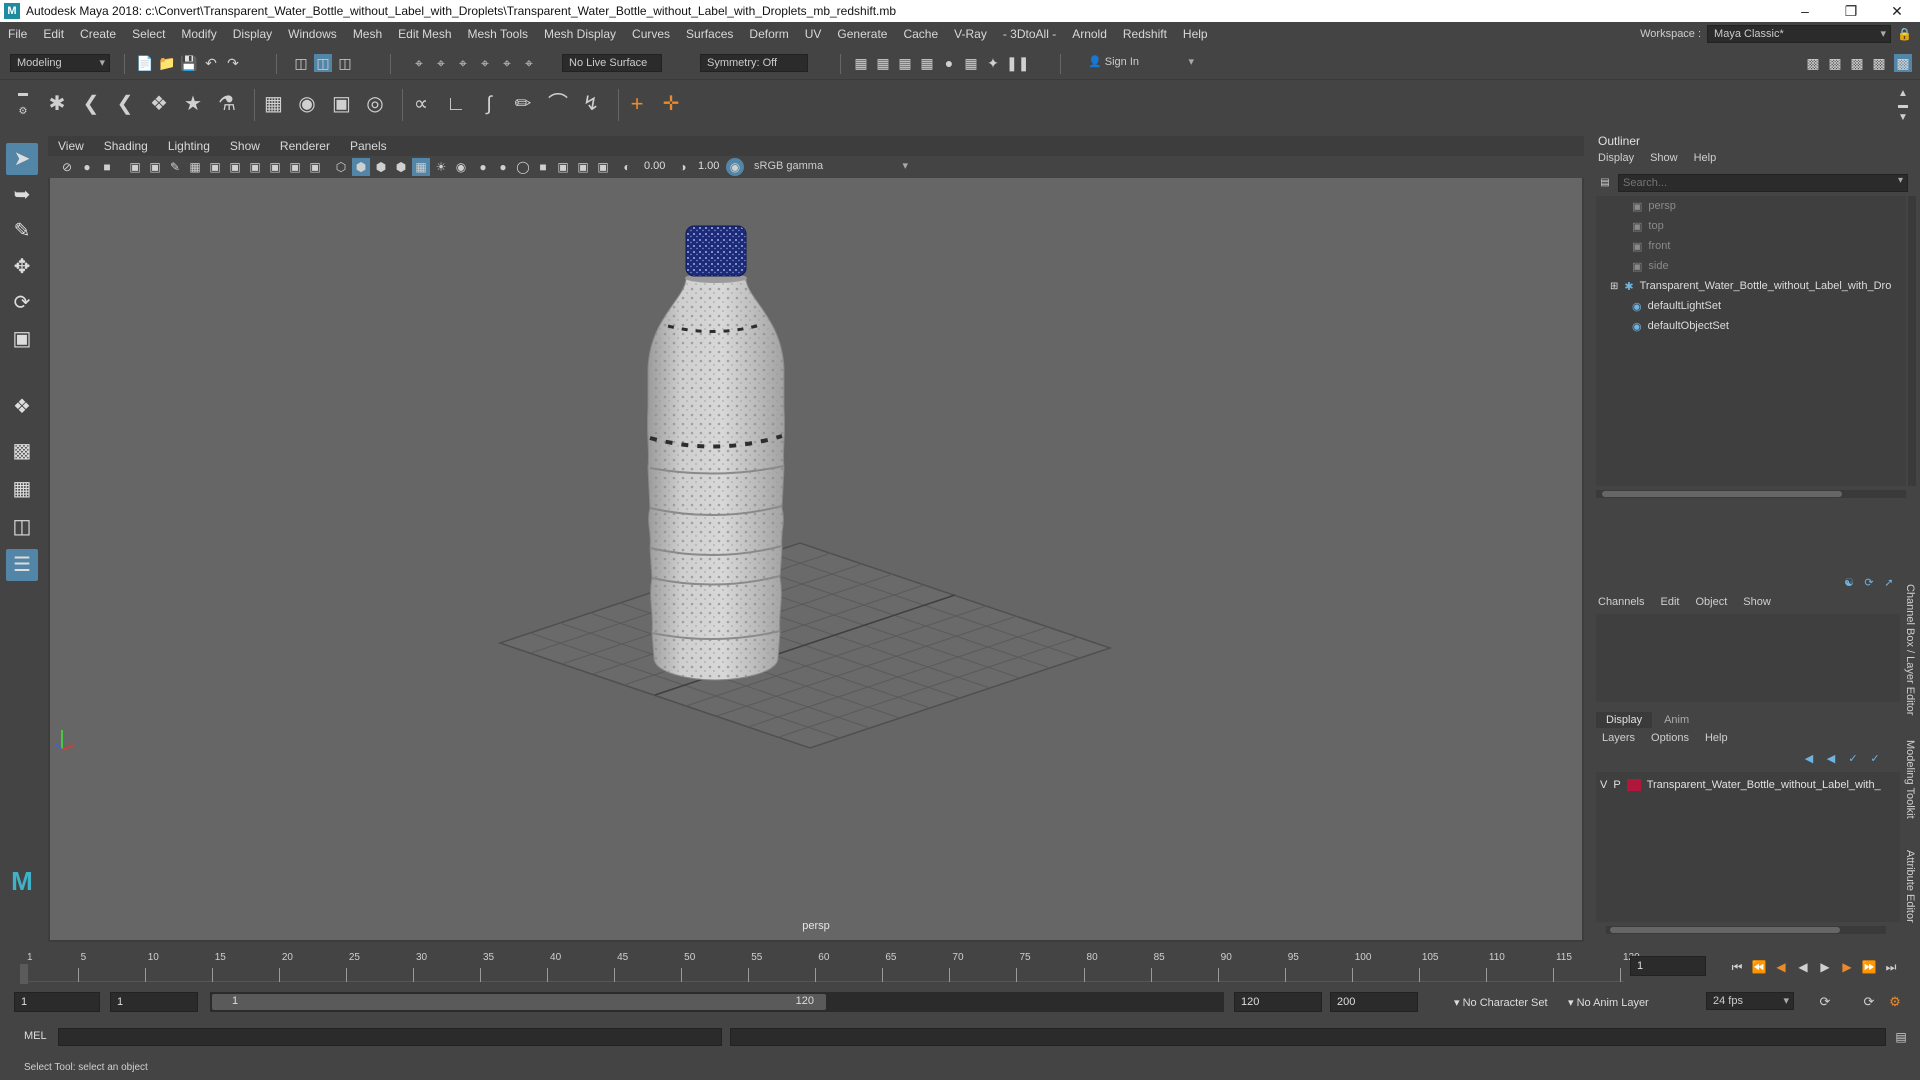 The width and height of the screenshot is (1920, 1080). I want to click on menu-generate: Generate, so click(862, 34).